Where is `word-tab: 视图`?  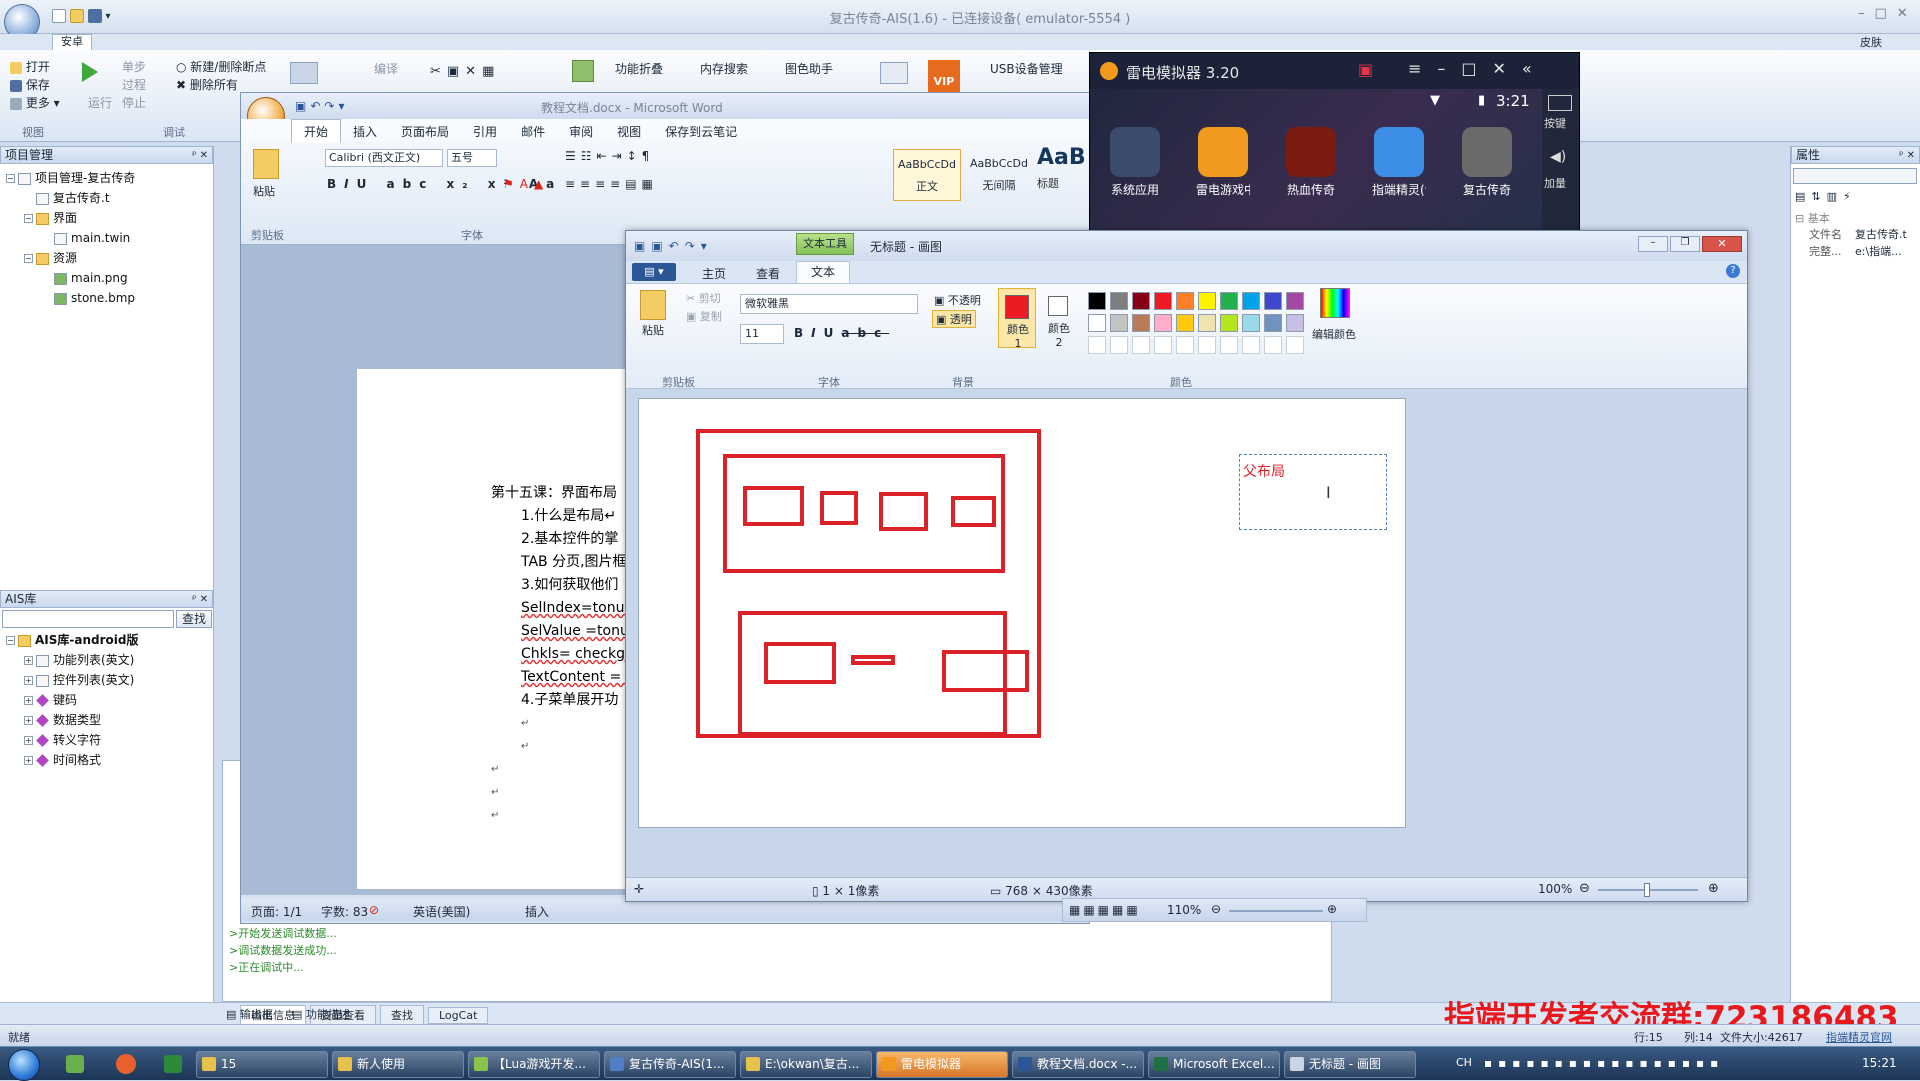 word-tab: 视图 is located at coordinates (629, 131).